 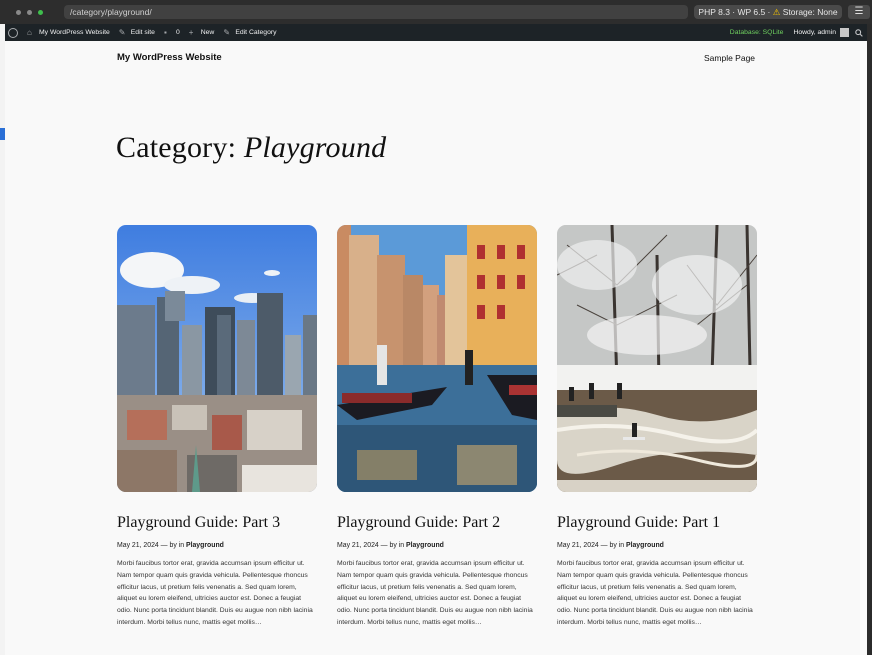 I want to click on database-indicator: Database: SQLite, so click(x=757, y=32).